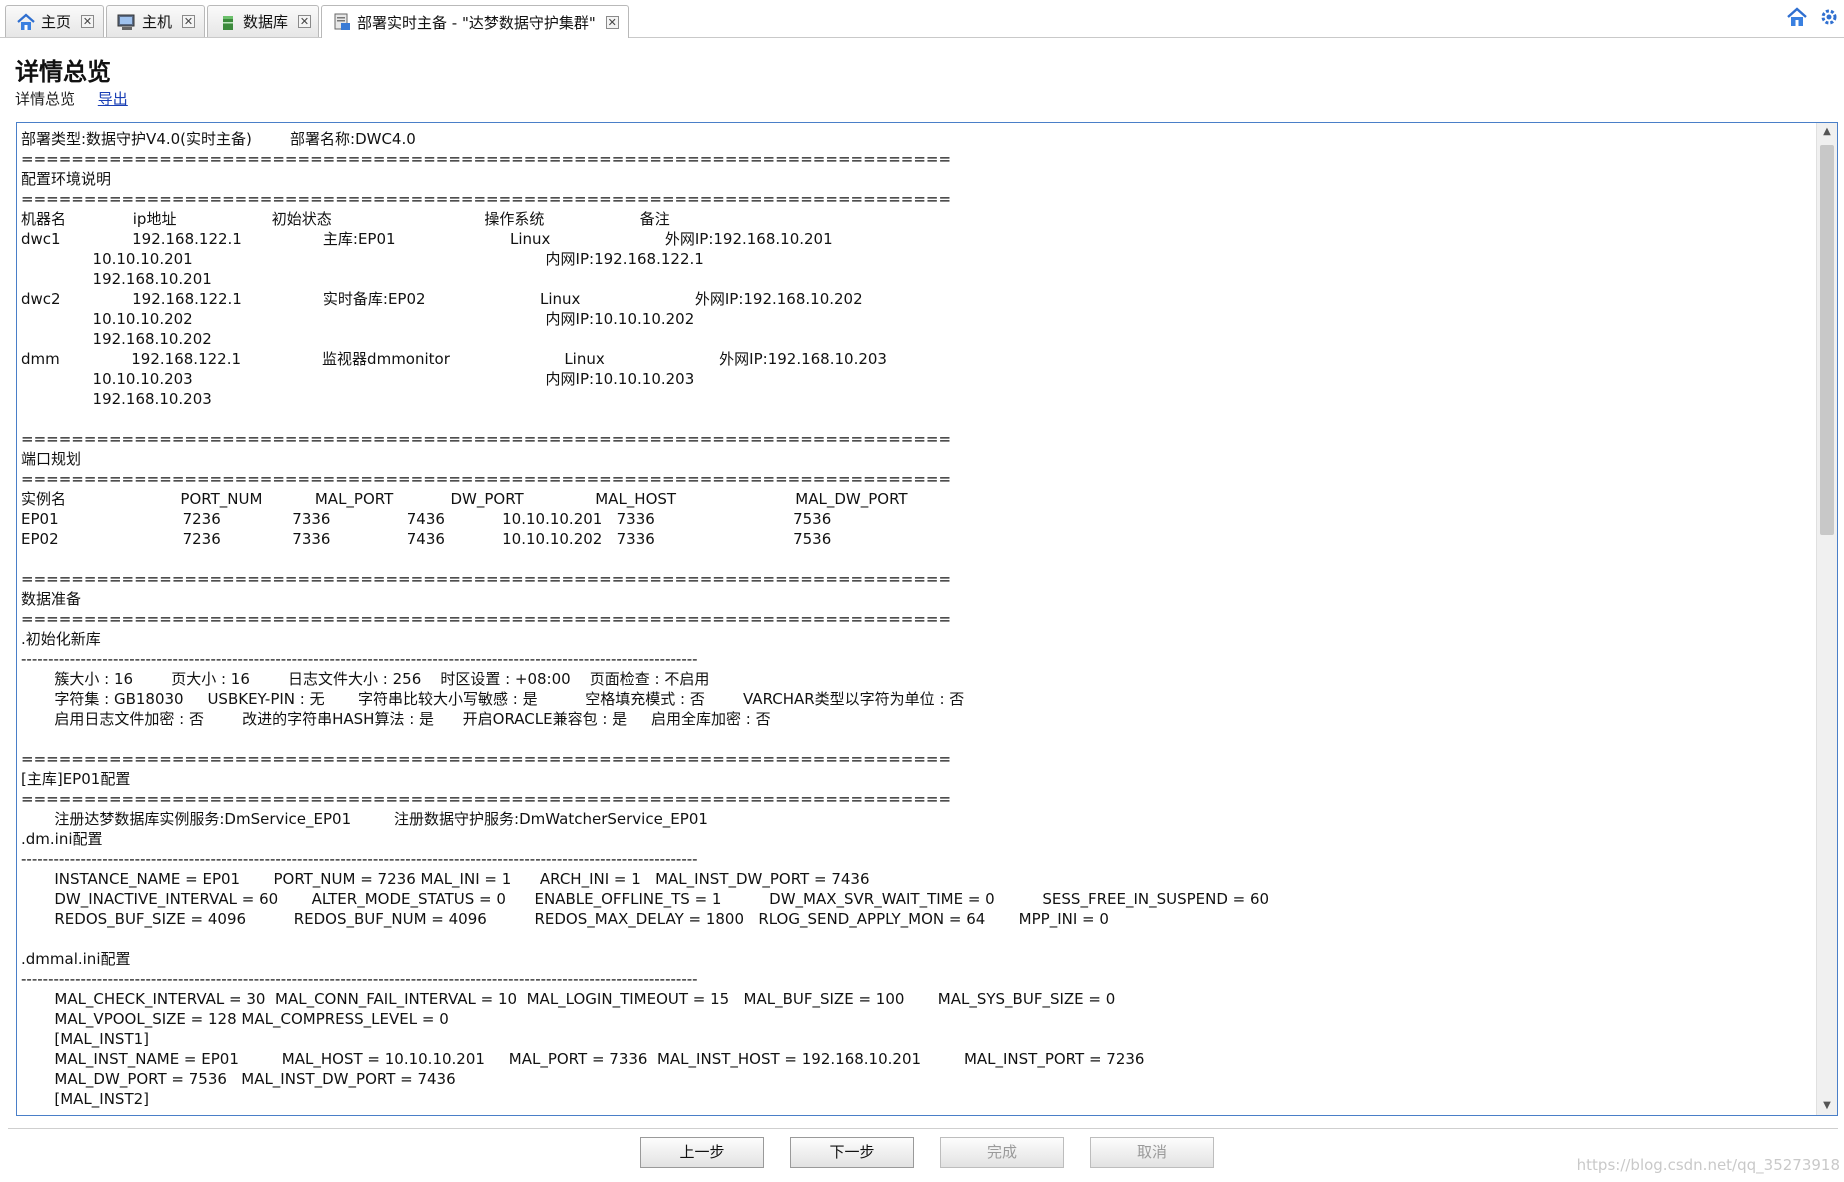  I want to click on detail-line: 机器名 ip地址 初始状态 操作系统 备注, so click(345, 219).